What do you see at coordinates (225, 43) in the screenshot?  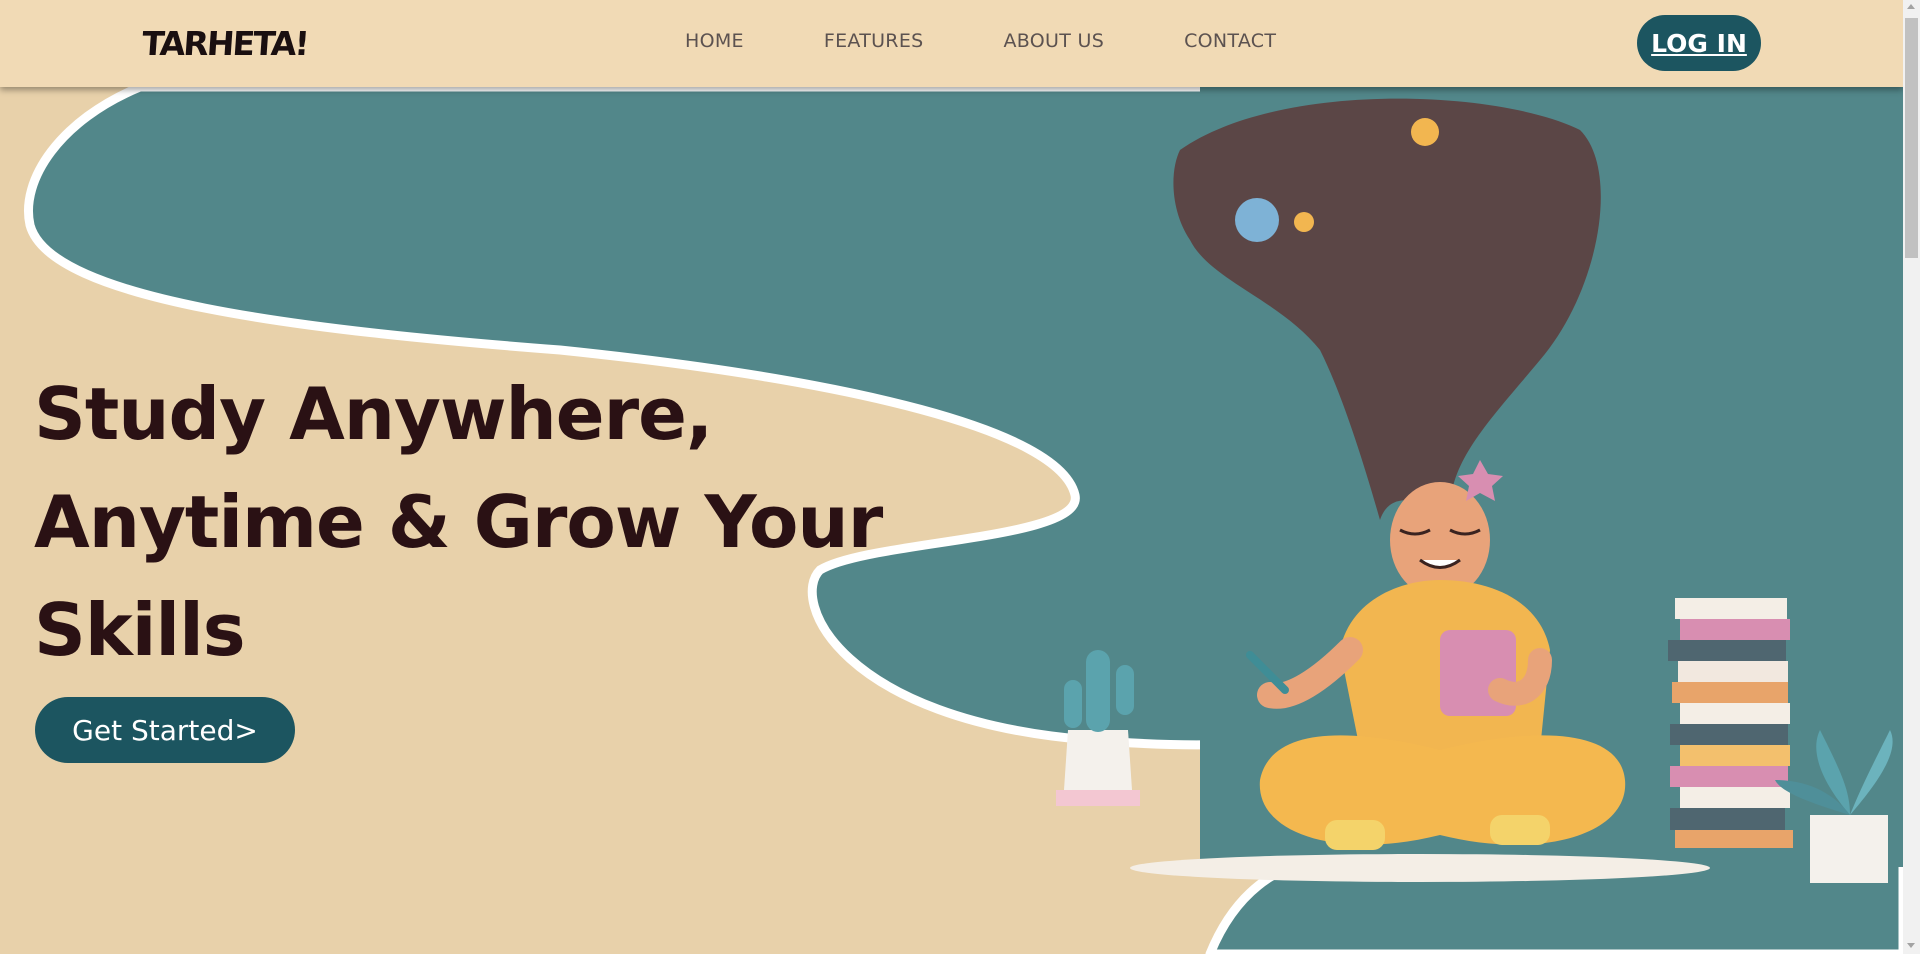 I see `logo: TARHETA!` at bounding box center [225, 43].